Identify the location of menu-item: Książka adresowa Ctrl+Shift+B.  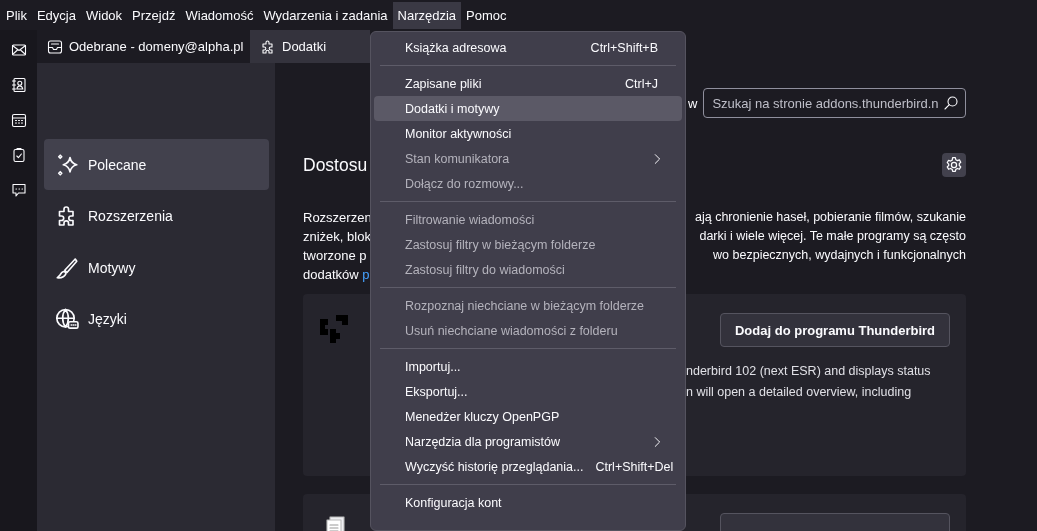
(528, 47).